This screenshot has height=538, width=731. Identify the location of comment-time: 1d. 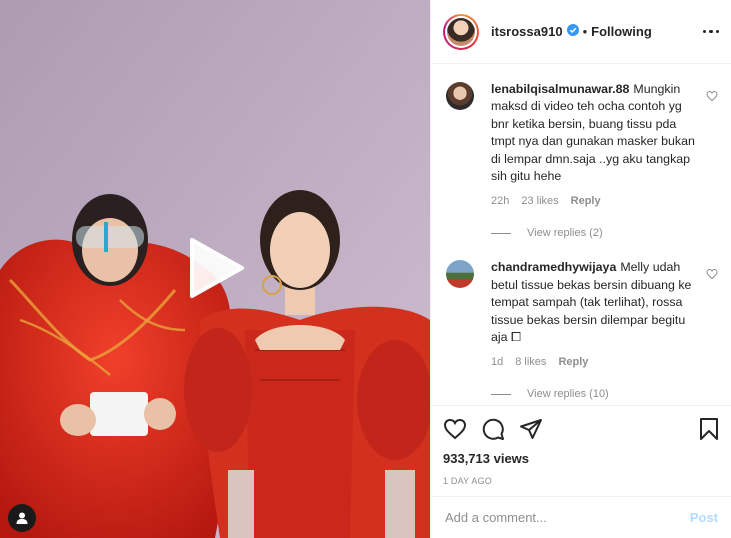
(497, 362).